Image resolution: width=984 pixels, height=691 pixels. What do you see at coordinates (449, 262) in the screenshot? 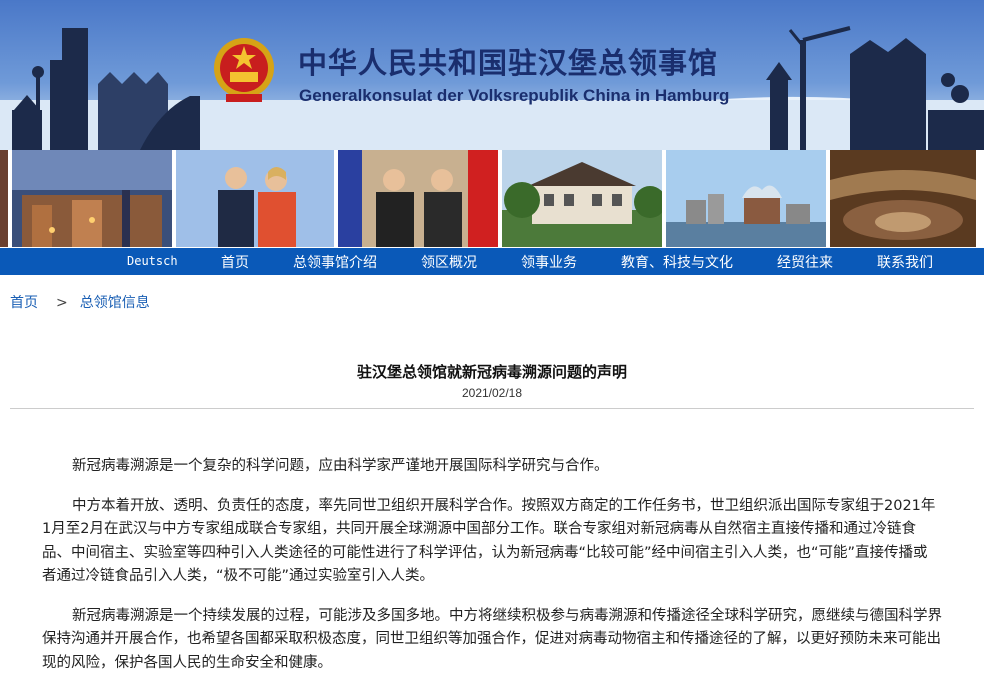
I see `nav-item-region-overview: 领区概况` at bounding box center [449, 262].